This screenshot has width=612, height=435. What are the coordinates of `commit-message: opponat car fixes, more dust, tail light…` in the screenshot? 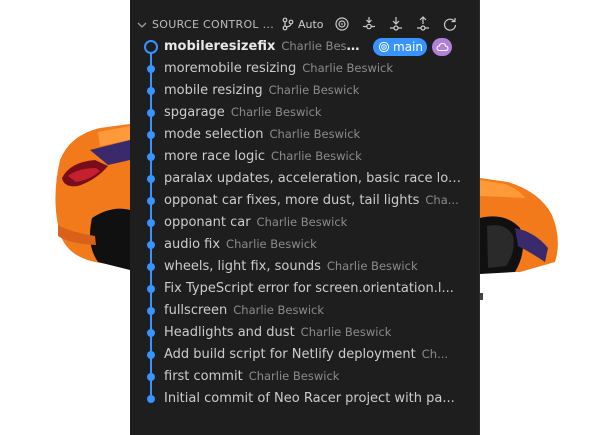 It's located at (311, 200).